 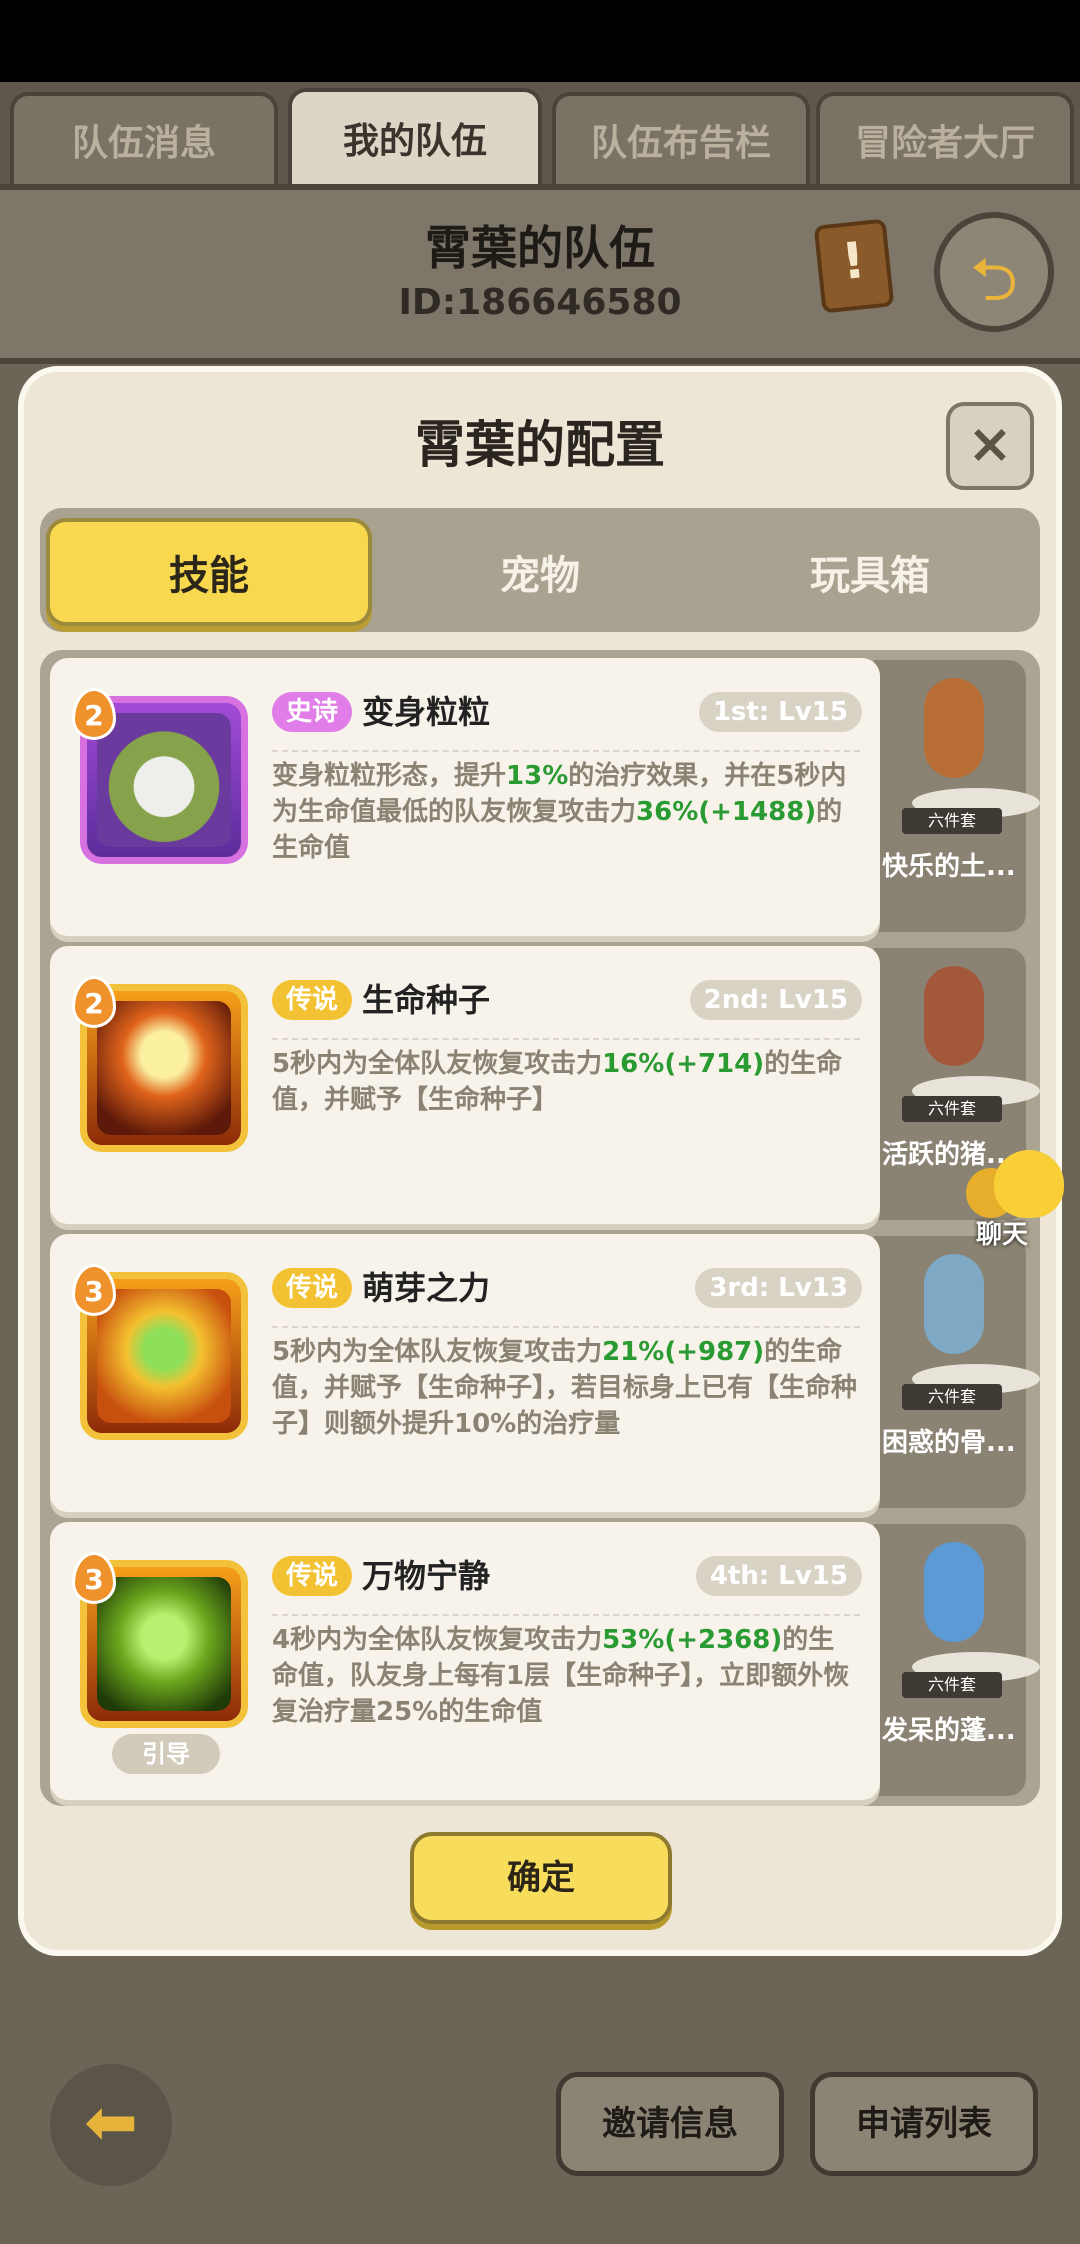 What do you see at coordinates (540, 302) in the screenshot?
I see `team-id: ID:186646580` at bounding box center [540, 302].